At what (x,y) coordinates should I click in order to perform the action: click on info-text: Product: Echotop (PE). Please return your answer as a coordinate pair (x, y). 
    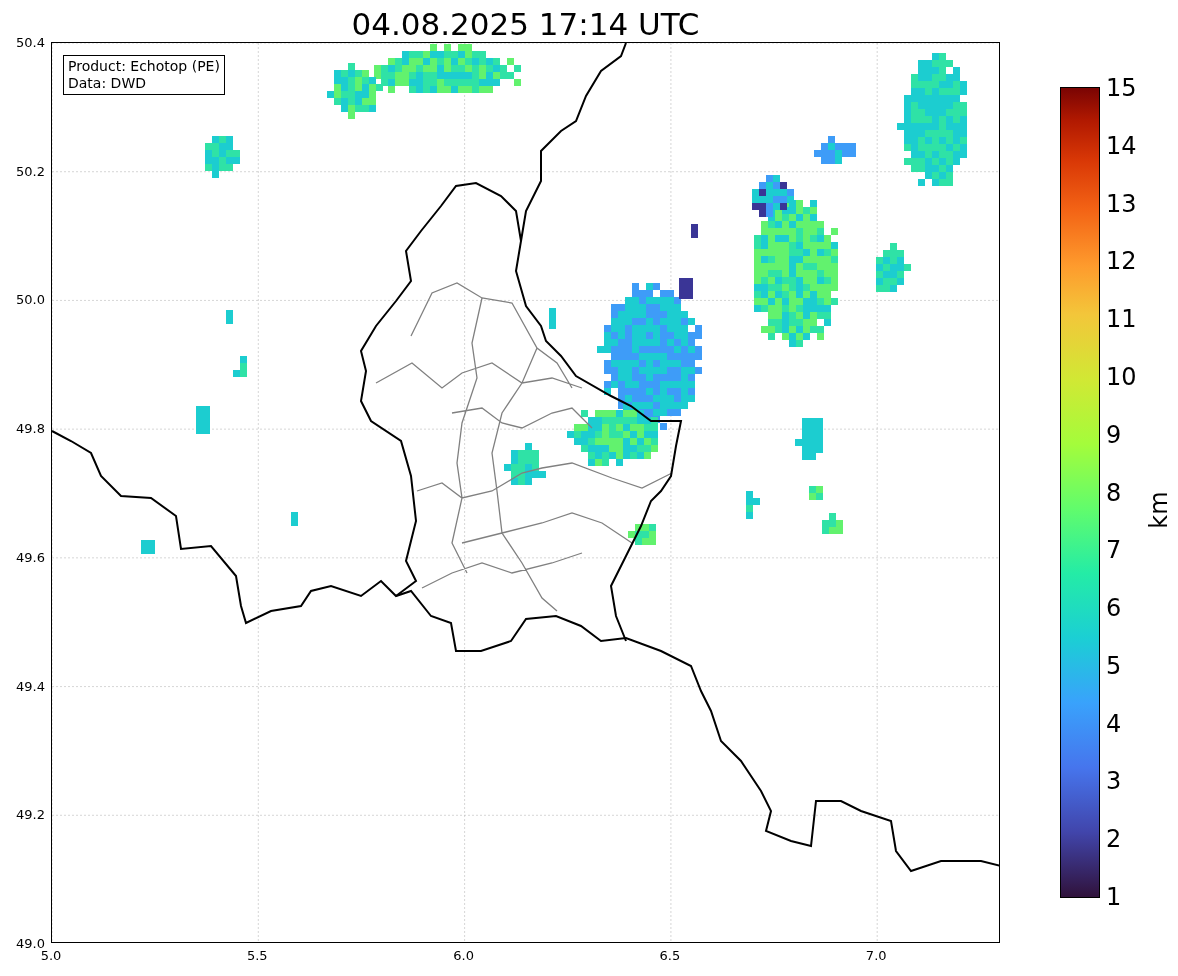
    Looking at the image, I should click on (144, 66).